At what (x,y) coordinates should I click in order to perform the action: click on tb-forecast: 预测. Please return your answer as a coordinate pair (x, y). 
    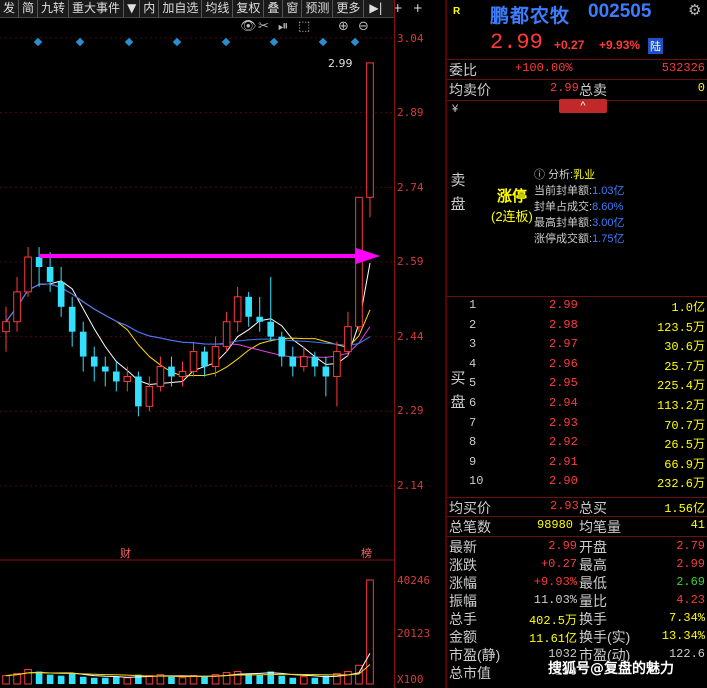
    Looking at the image, I should click on (318, 8).